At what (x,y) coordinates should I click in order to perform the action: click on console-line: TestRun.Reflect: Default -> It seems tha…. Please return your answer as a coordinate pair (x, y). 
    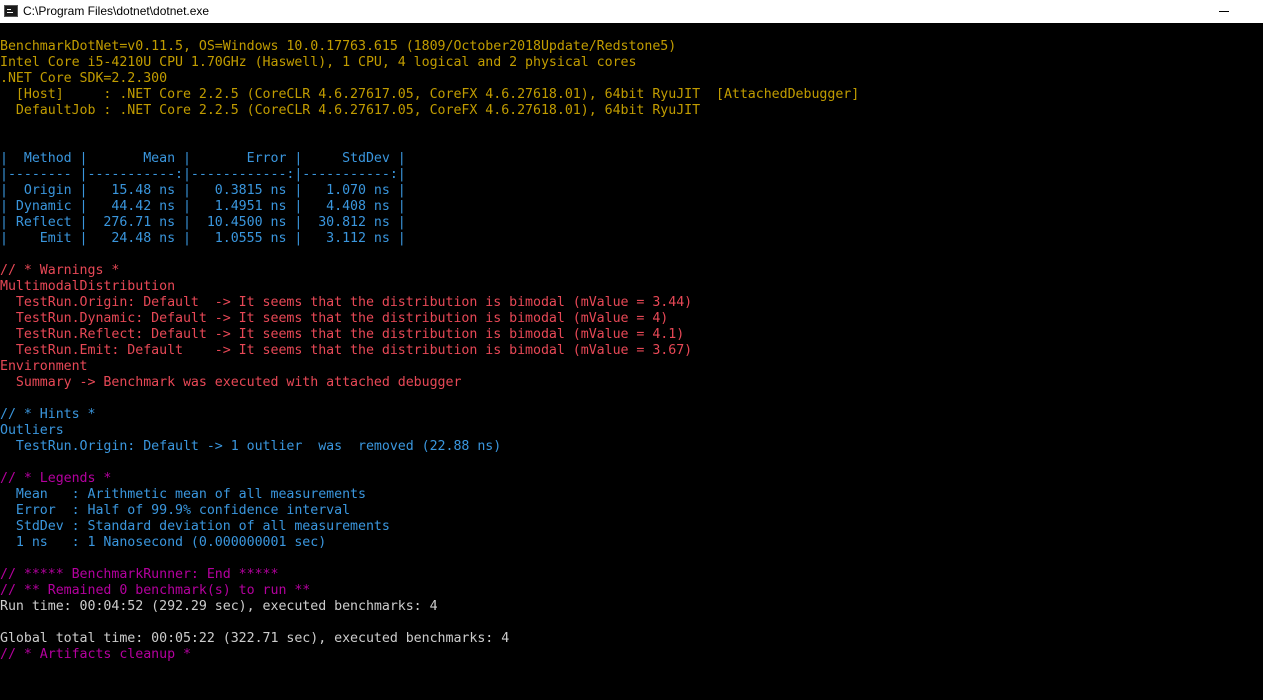
    Looking at the image, I should click on (342, 334).